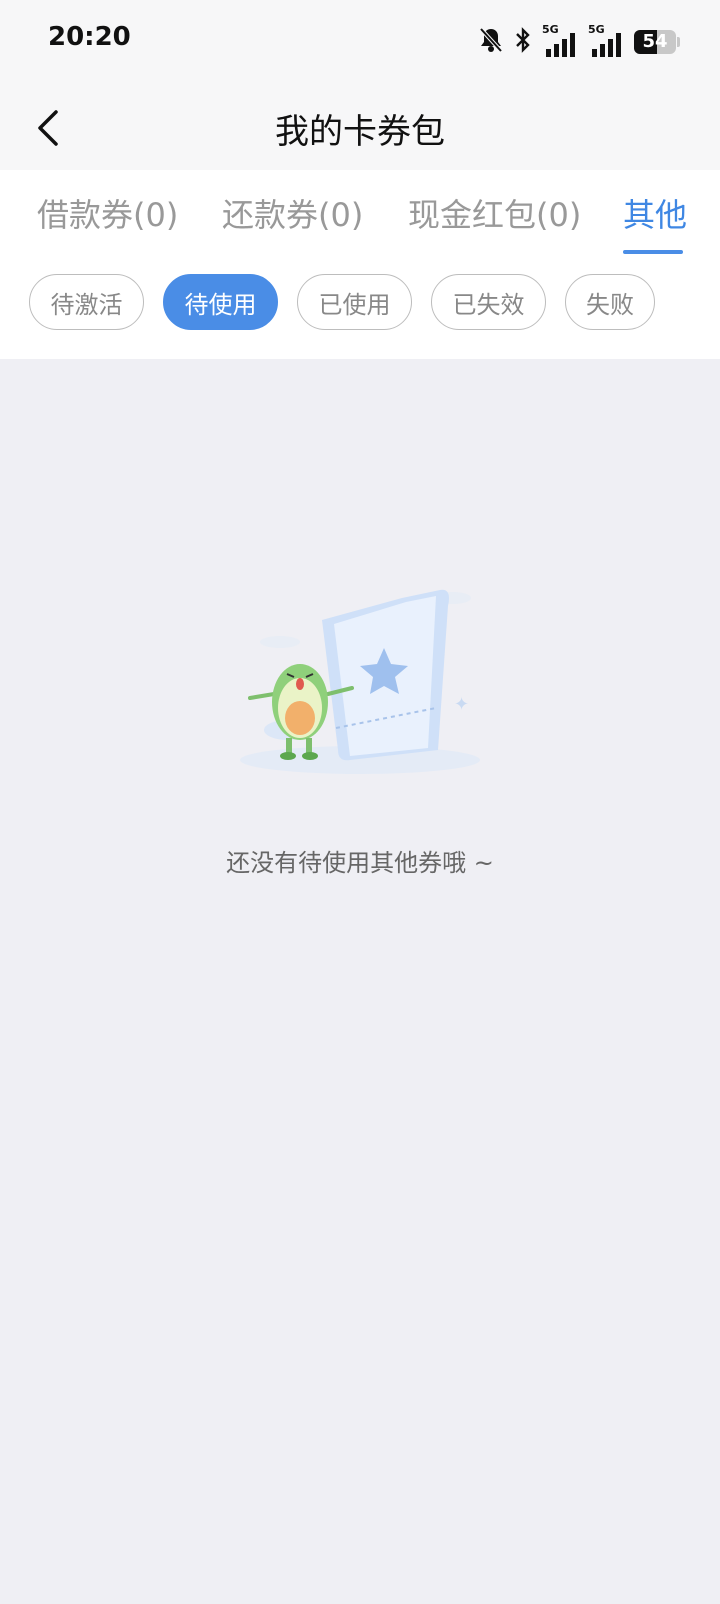 The image size is (720, 1604). Describe the element at coordinates (360, 690) in the screenshot. I see `empty-state-illustration: ✦` at that location.